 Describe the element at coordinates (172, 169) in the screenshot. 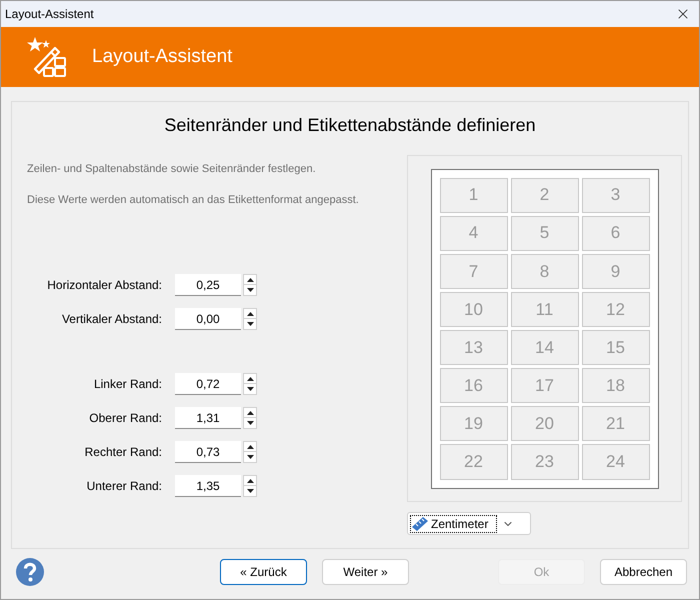

I see `instruction-text: Zeilen- und Spaltenabstände sowie Seitenränder festlegen.` at that location.